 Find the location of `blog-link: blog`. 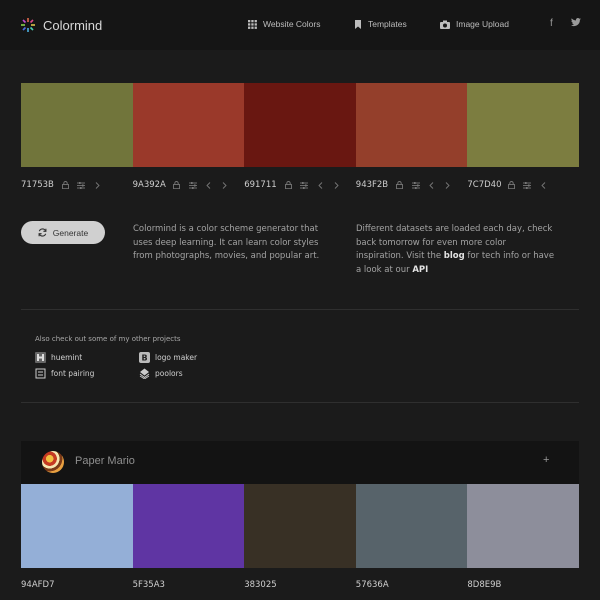

blog-link: blog is located at coordinates (454, 256).